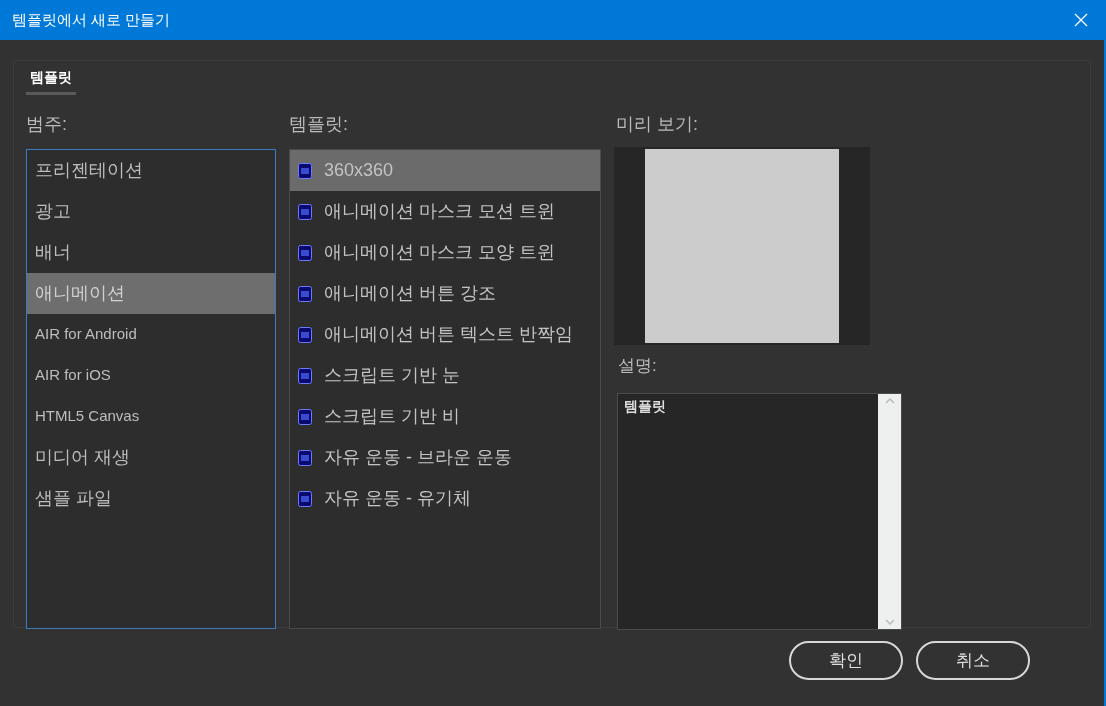 Image resolution: width=1106 pixels, height=706 pixels. Describe the element at coordinates (151, 457) in the screenshot. I see `category-item: 미디어 재생` at that location.